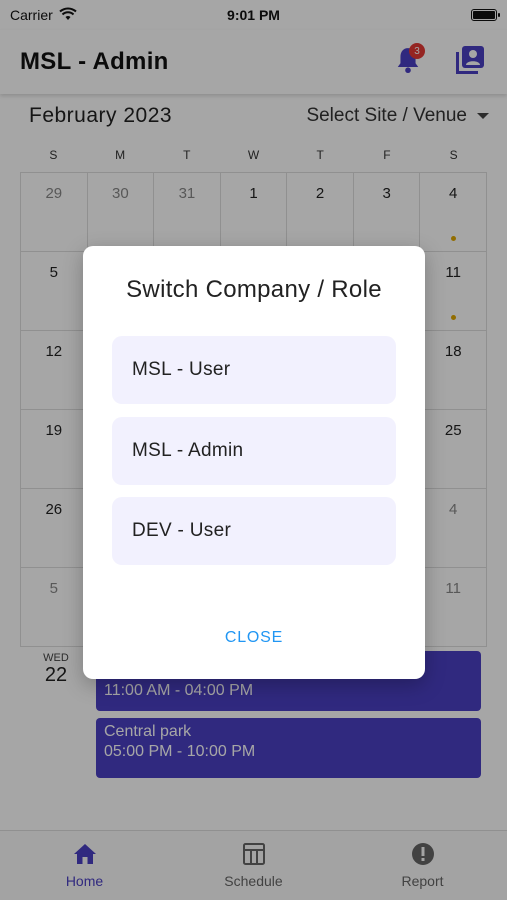 The image size is (507, 900). I want to click on dialog-title: Switch Company / Role, so click(254, 289).